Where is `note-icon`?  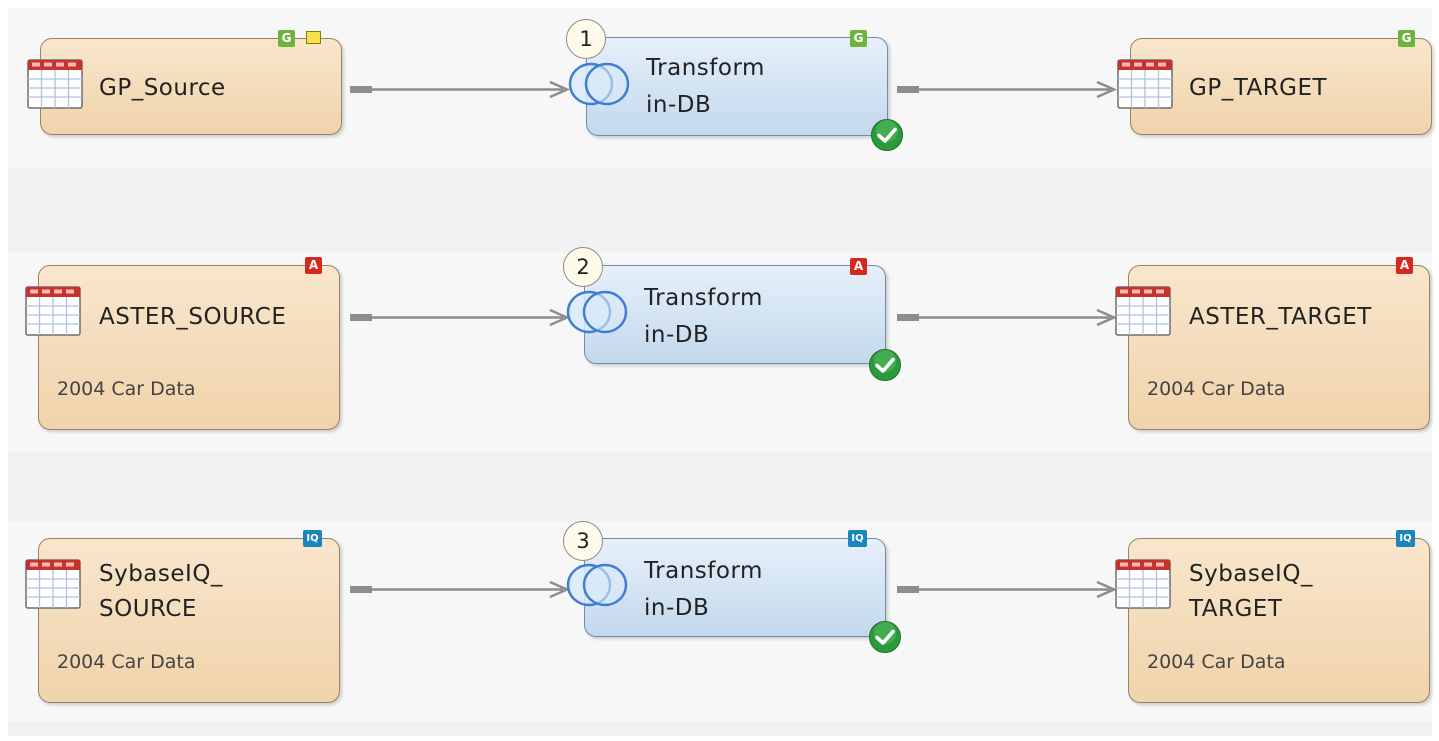
note-icon is located at coordinates (313, 37).